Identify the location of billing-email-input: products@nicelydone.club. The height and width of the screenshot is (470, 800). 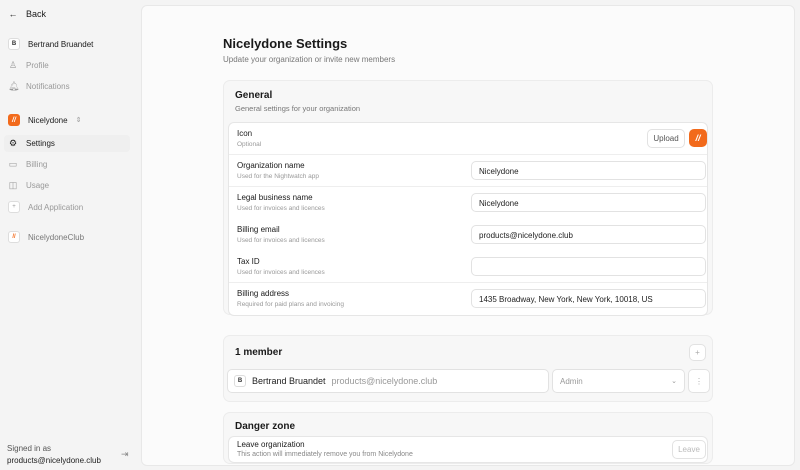
(588, 234).